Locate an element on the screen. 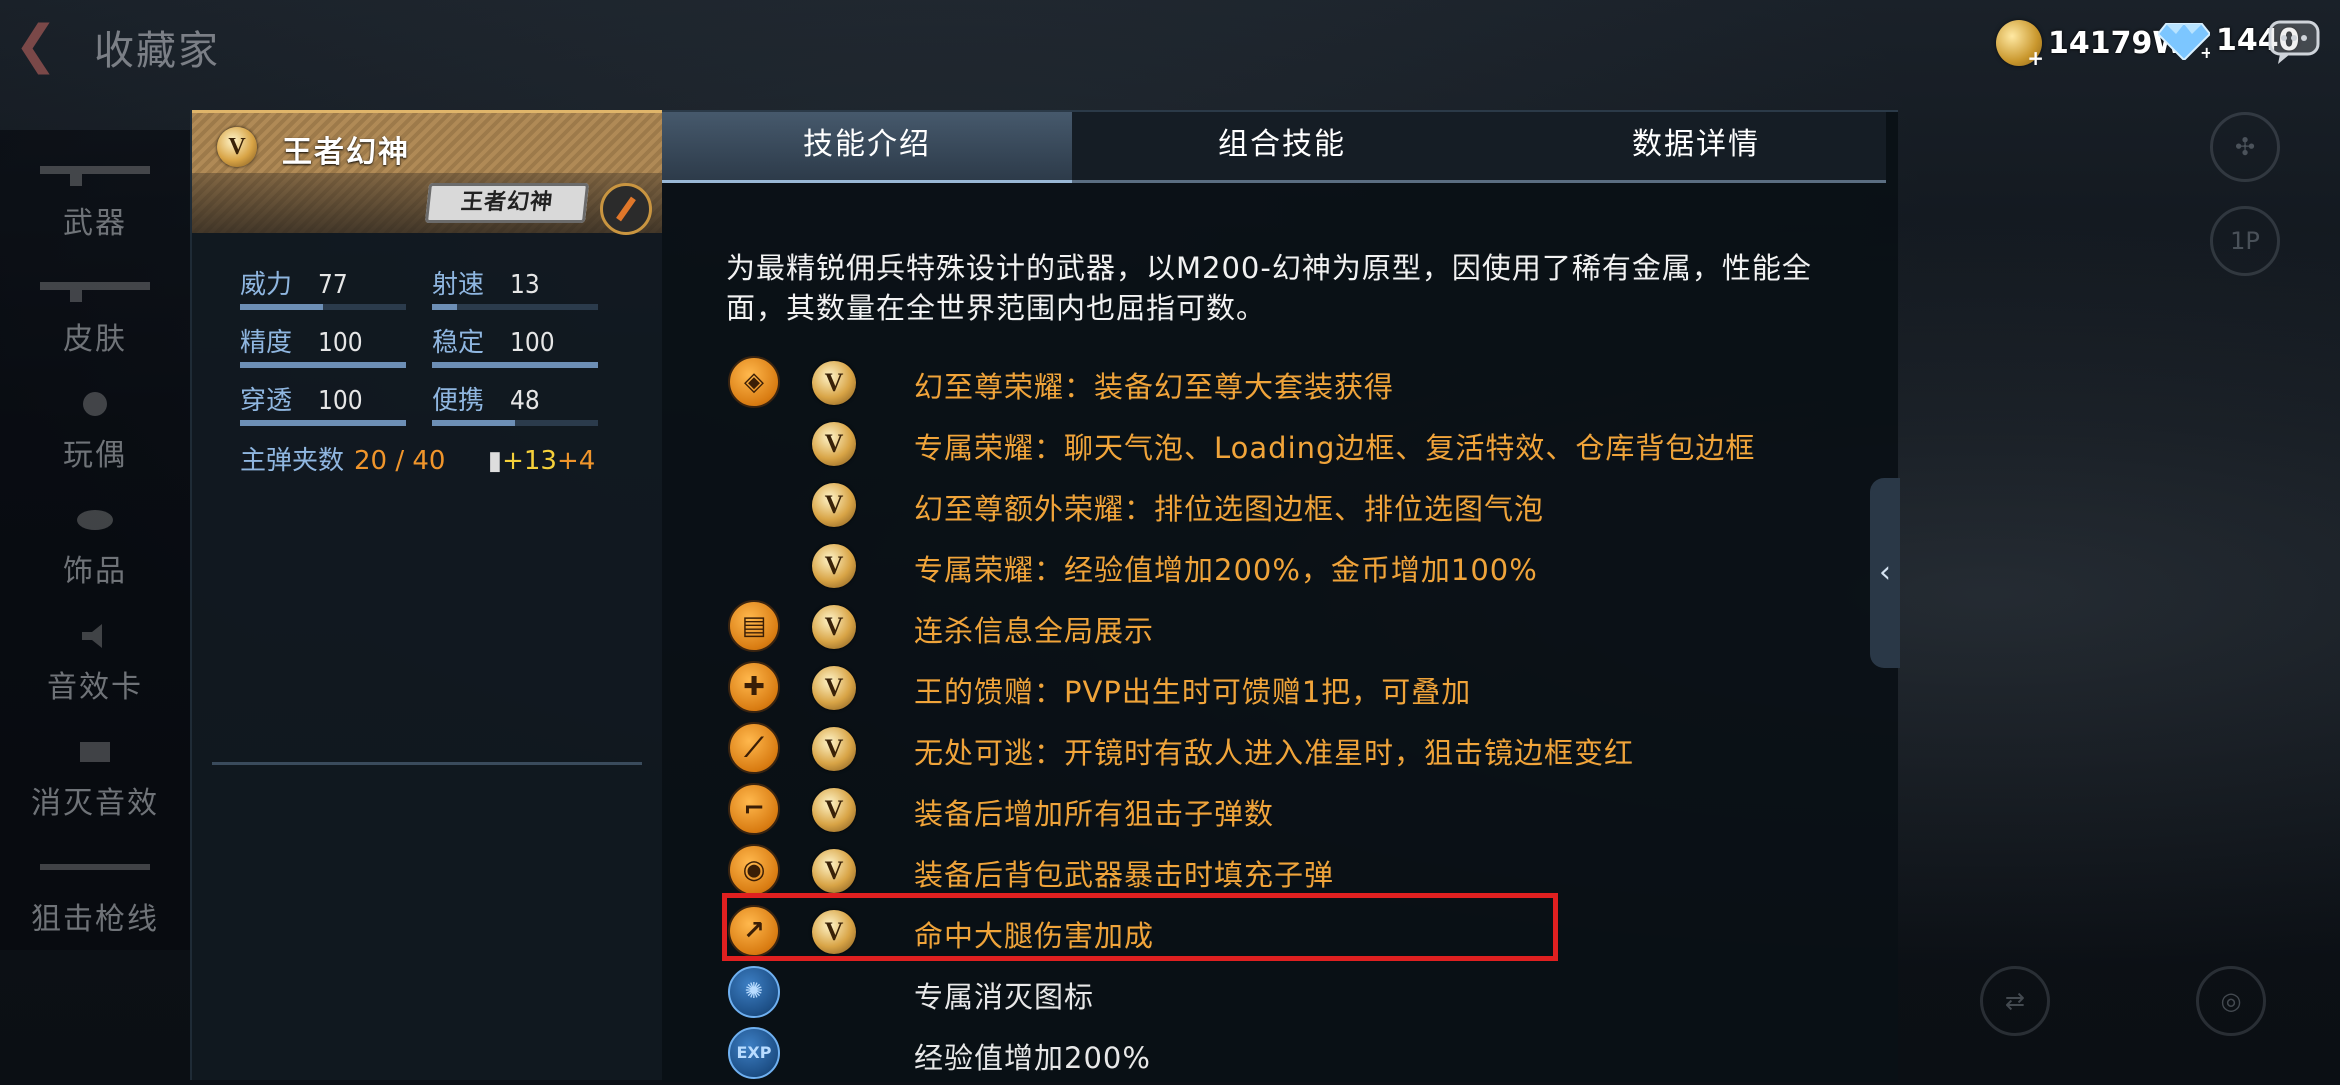 Image resolution: width=2340 pixels, height=1085 pixels. speaker-icon is located at coordinates (92, 636).